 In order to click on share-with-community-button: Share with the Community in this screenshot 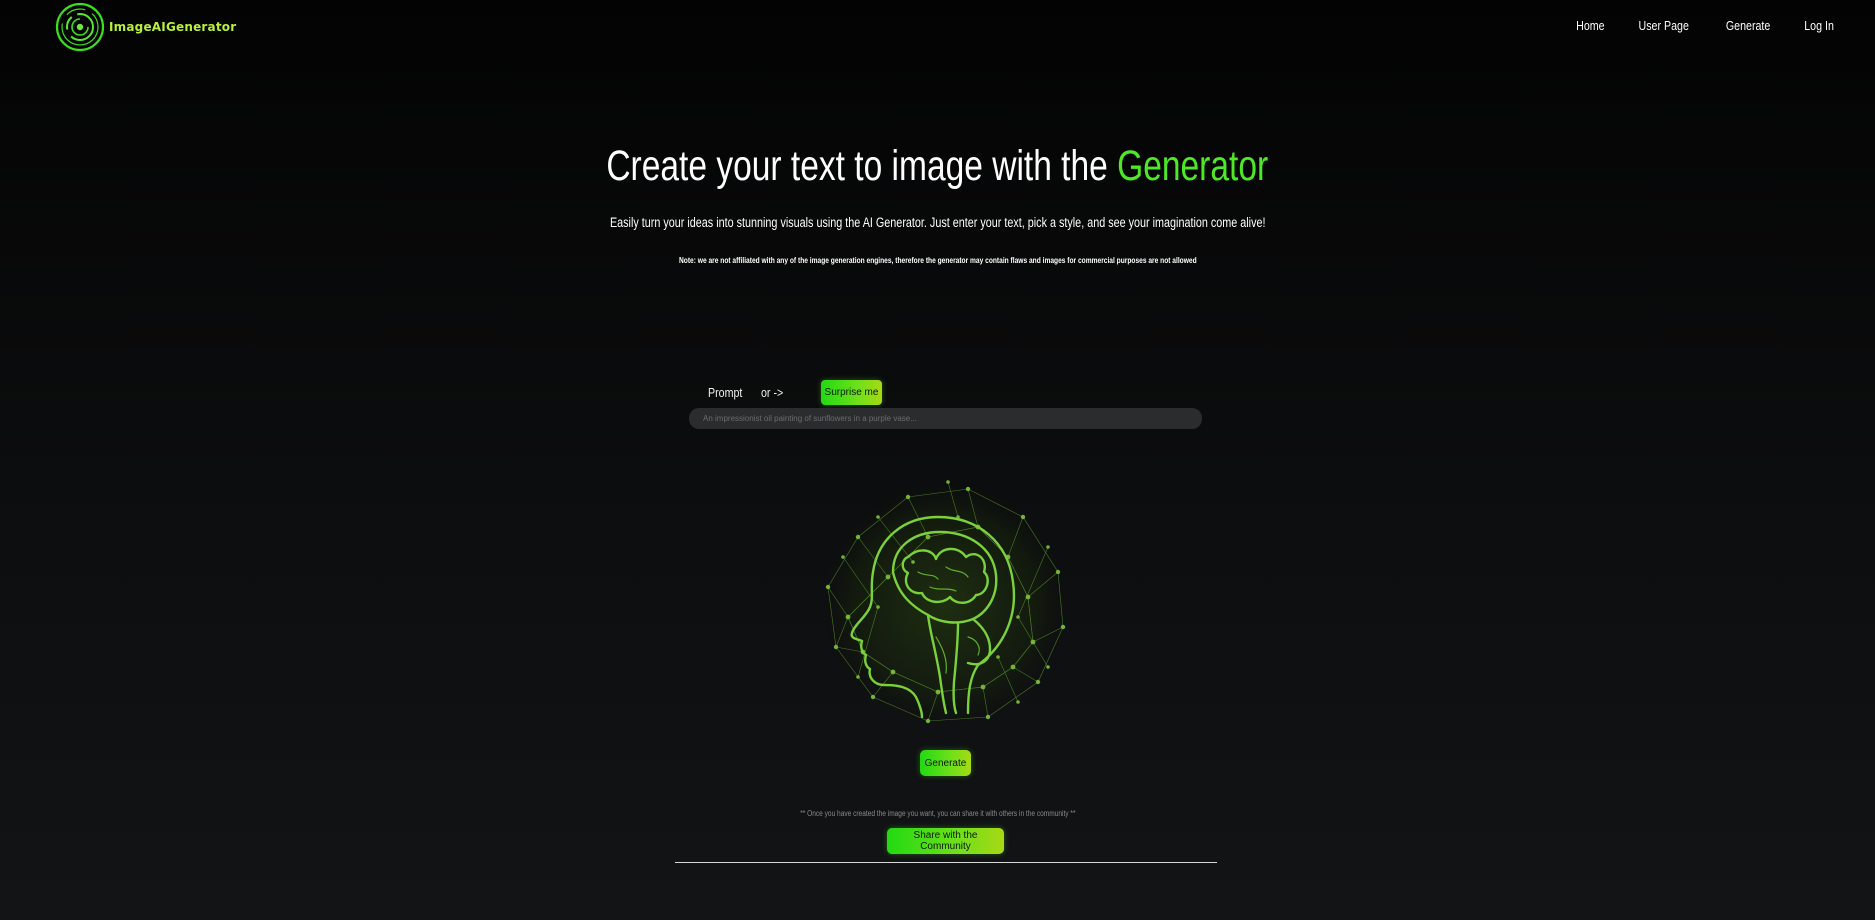, I will do `click(945, 841)`.